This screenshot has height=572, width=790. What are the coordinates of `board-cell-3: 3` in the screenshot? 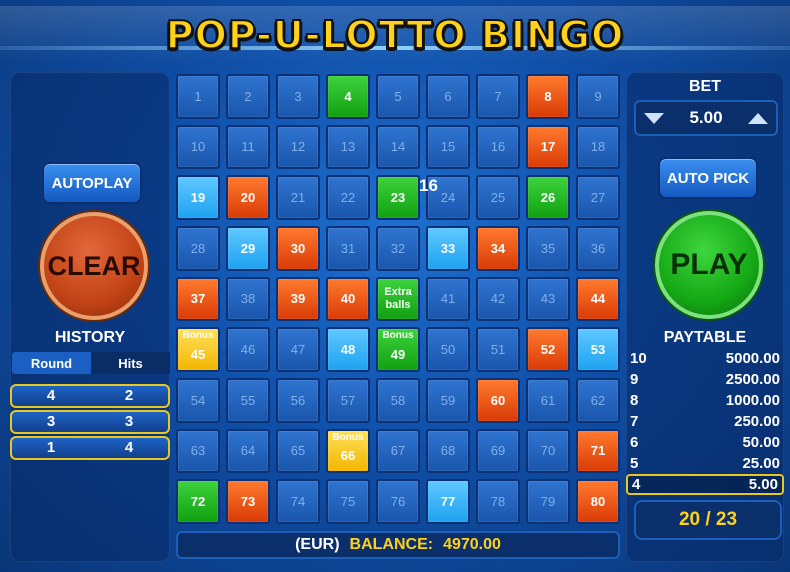 It's located at (298, 96).